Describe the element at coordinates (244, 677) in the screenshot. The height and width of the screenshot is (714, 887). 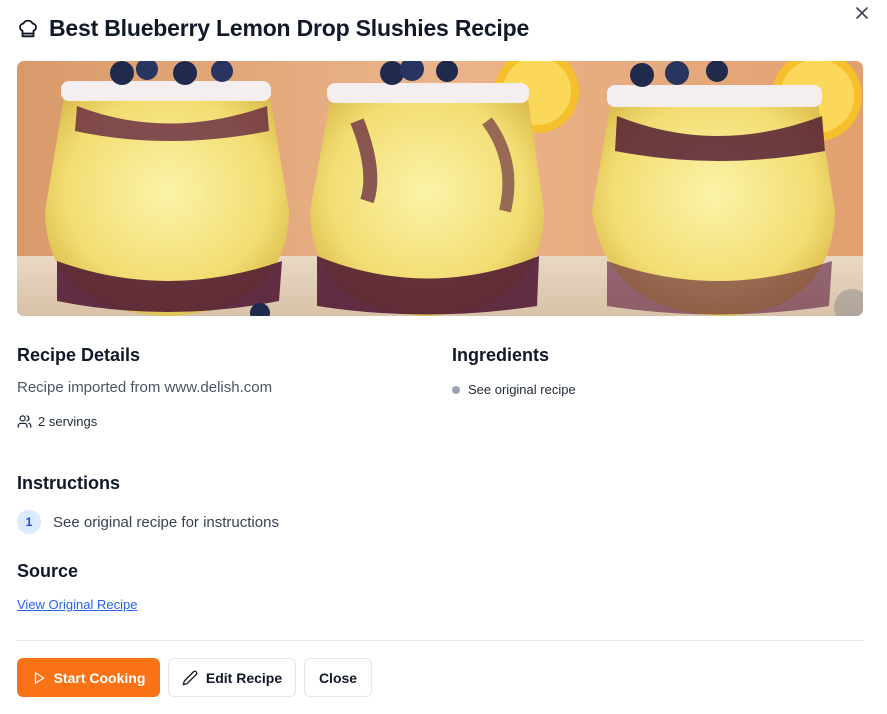
I see `edit-recipe-label: Edit Recipe` at that location.